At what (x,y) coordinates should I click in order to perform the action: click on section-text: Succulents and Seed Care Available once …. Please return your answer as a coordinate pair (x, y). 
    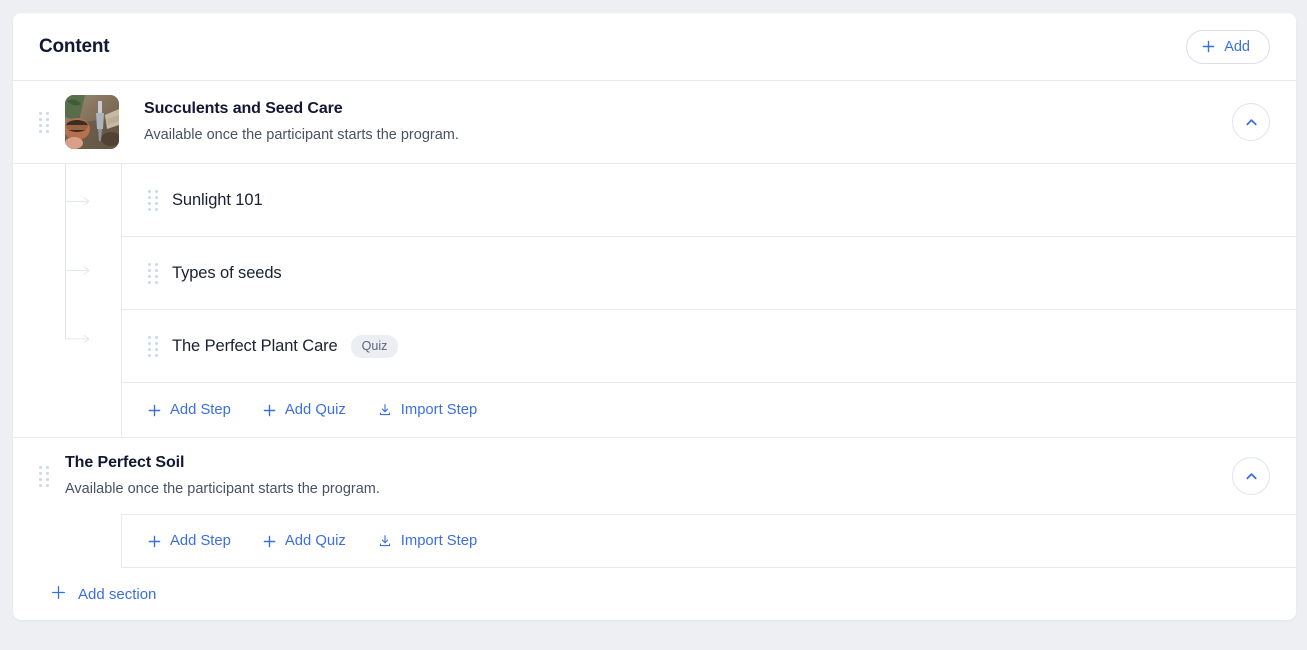
    Looking at the image, I should click on (688, 122).